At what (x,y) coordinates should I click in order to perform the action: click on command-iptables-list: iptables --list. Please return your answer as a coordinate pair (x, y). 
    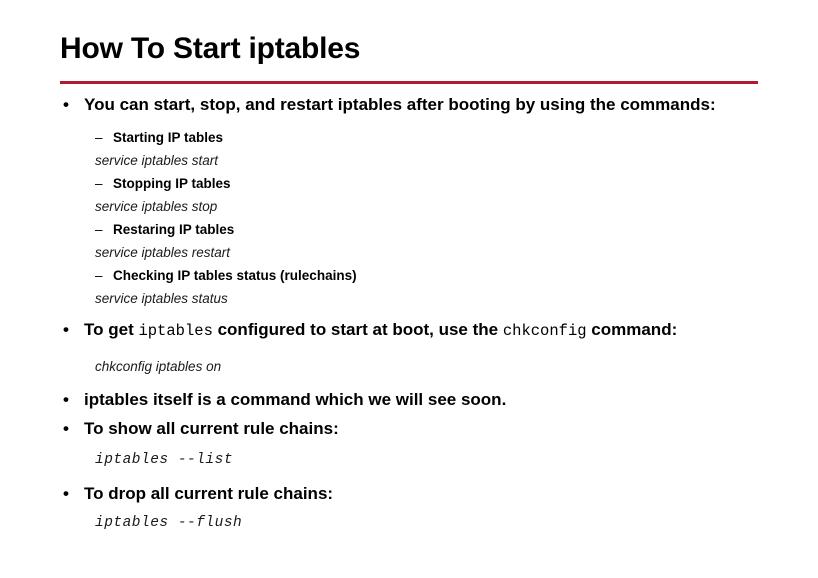
    Looking at the image, I should click on (164, 460).